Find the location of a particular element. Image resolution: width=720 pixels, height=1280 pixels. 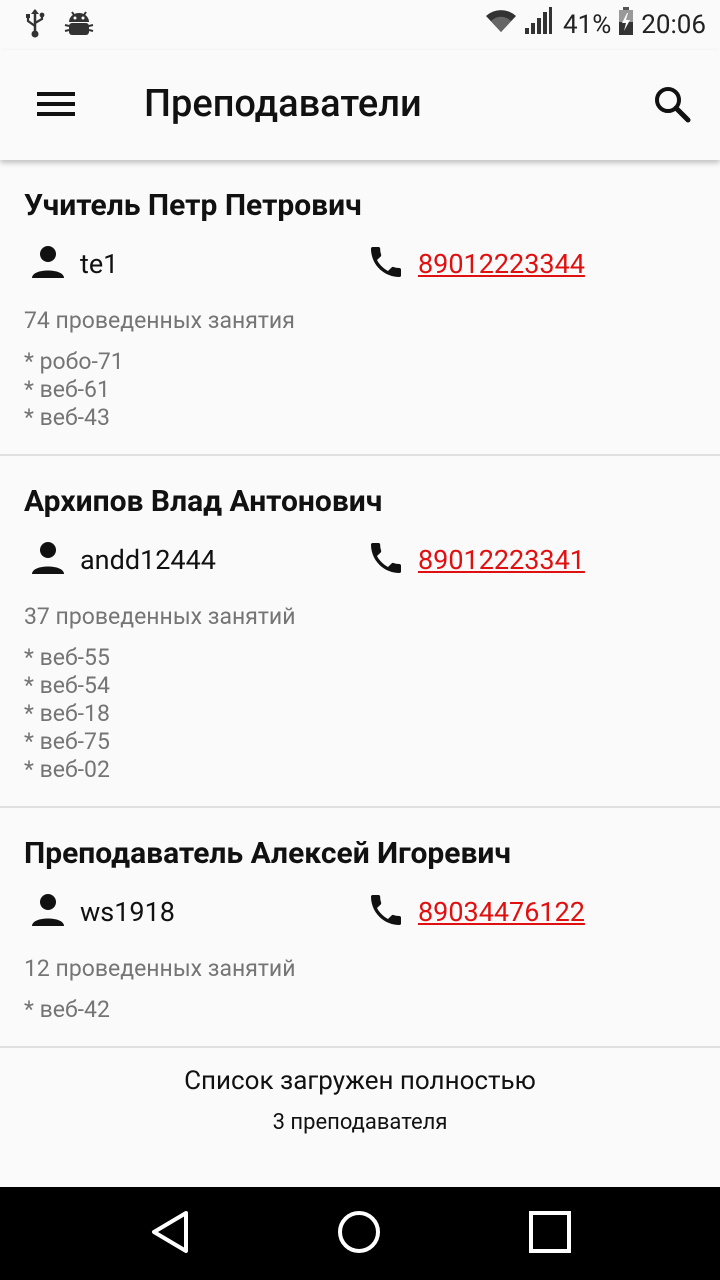

login-text: andd12444 is located at coordinates (148, 560).